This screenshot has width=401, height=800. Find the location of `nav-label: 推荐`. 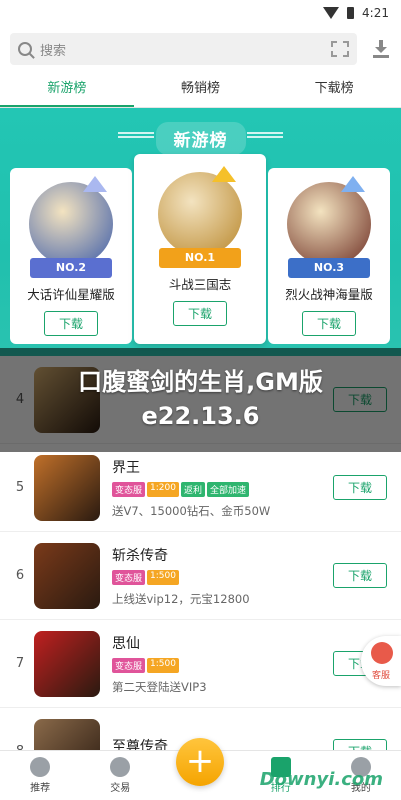

nav-label: 推荐 is located at coordinates (40, 788).